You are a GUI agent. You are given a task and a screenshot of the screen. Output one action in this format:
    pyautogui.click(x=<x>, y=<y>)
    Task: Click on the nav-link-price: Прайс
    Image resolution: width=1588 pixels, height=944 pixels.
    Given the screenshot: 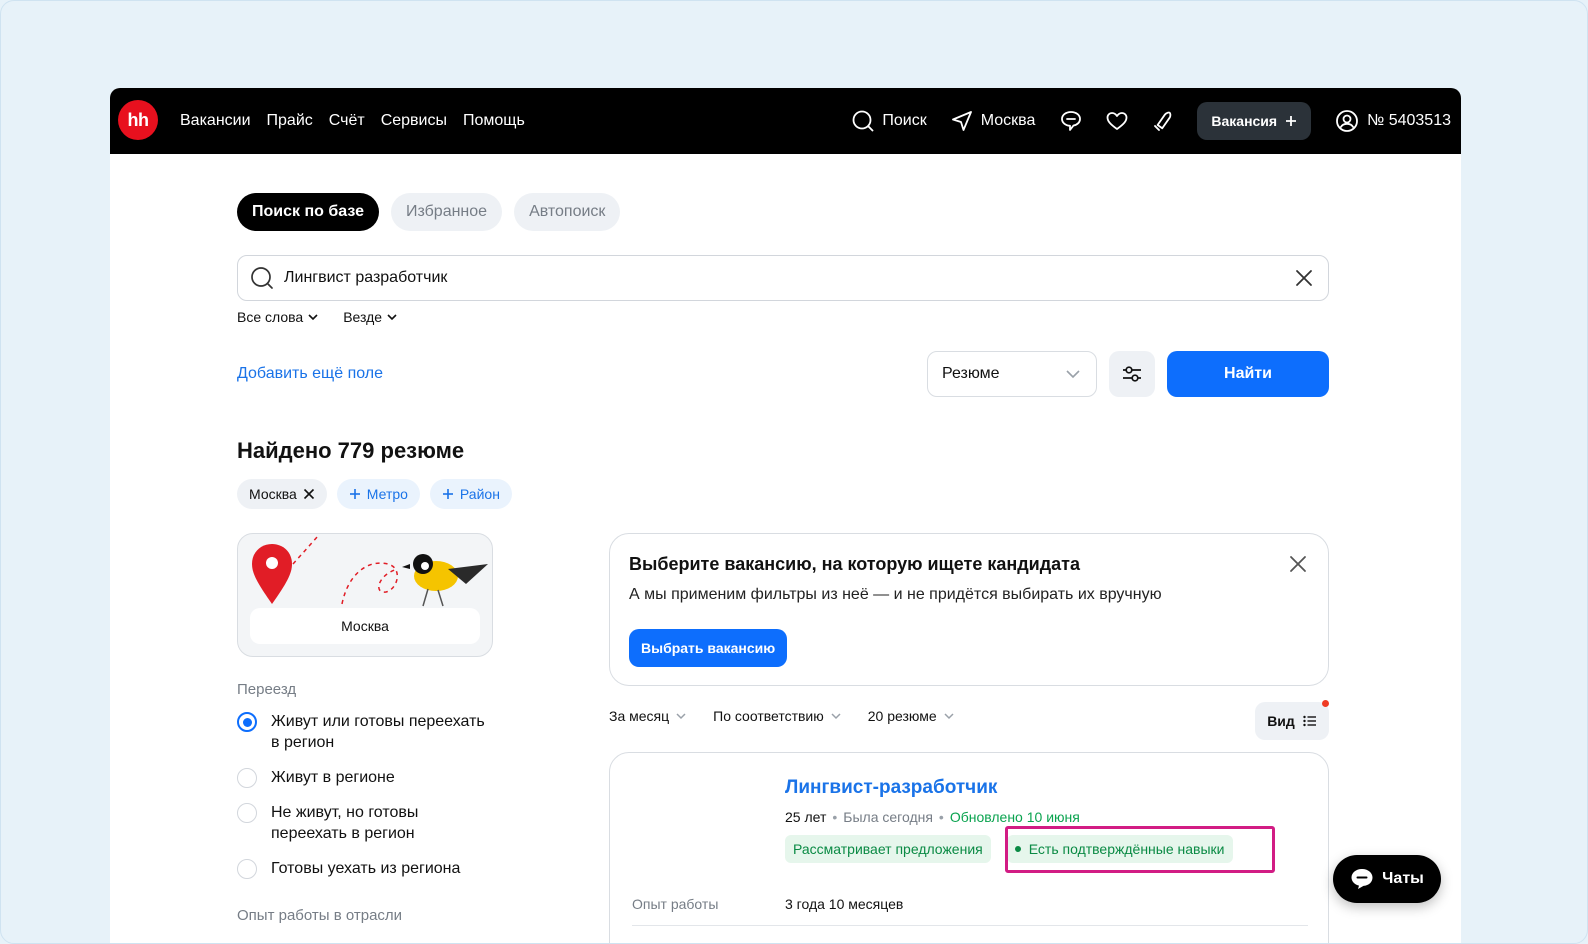 What is the action you would take?
    pyautogui.click(x=290, y=121)
    